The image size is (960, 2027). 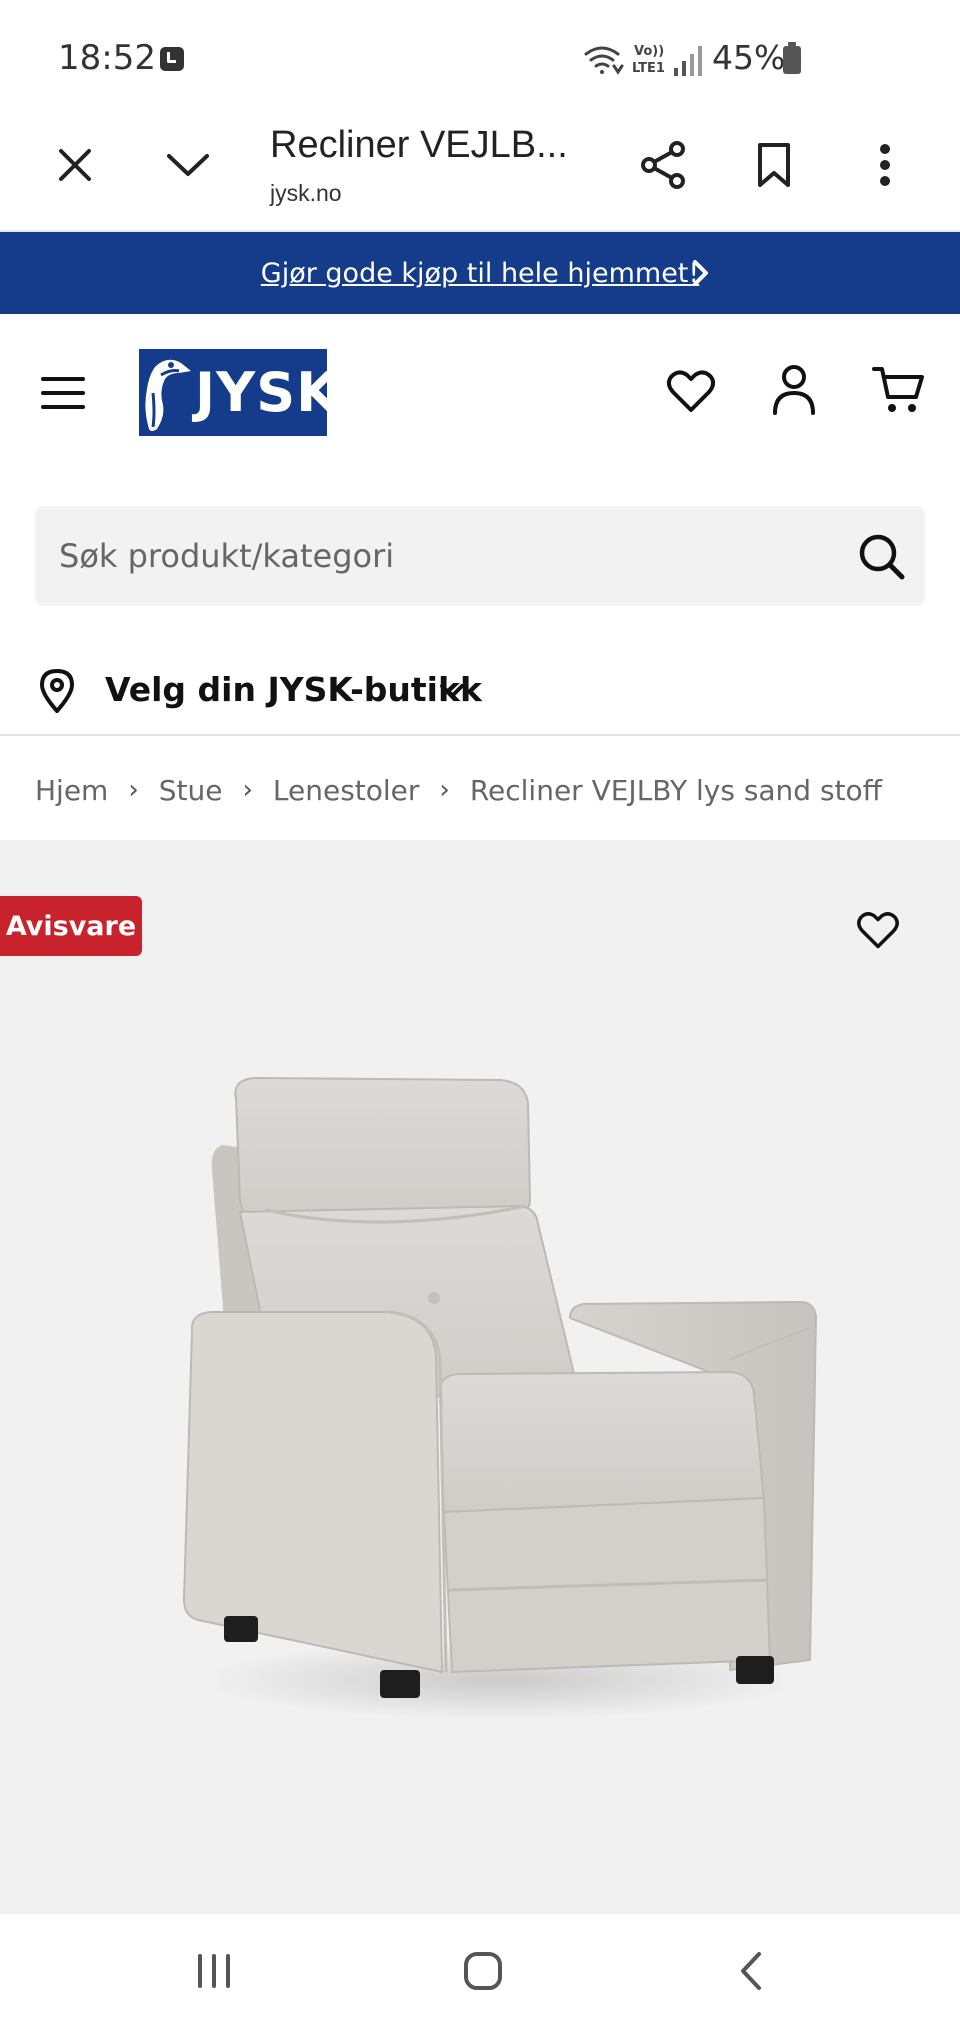 I want to click on back-button, so click(x=752, y=1971).